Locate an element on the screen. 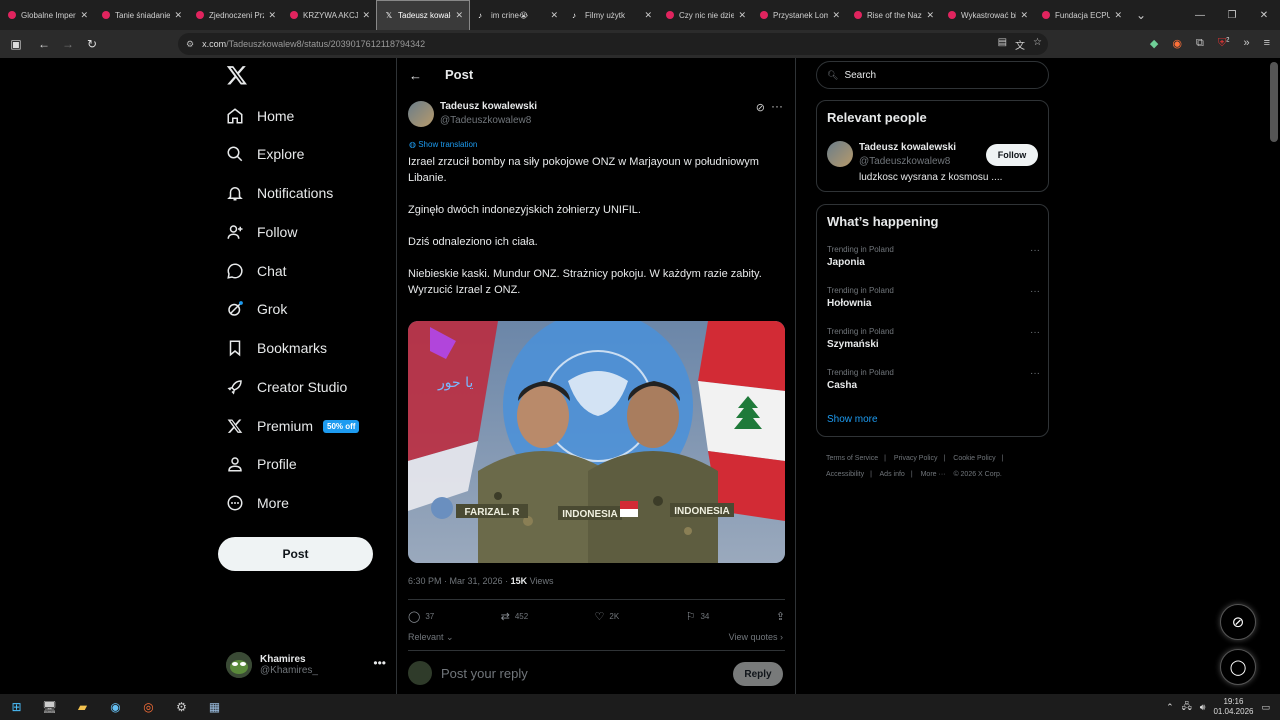  browser-tab: Tanie śniadanie ✕ is located at coordinates (141, 15).